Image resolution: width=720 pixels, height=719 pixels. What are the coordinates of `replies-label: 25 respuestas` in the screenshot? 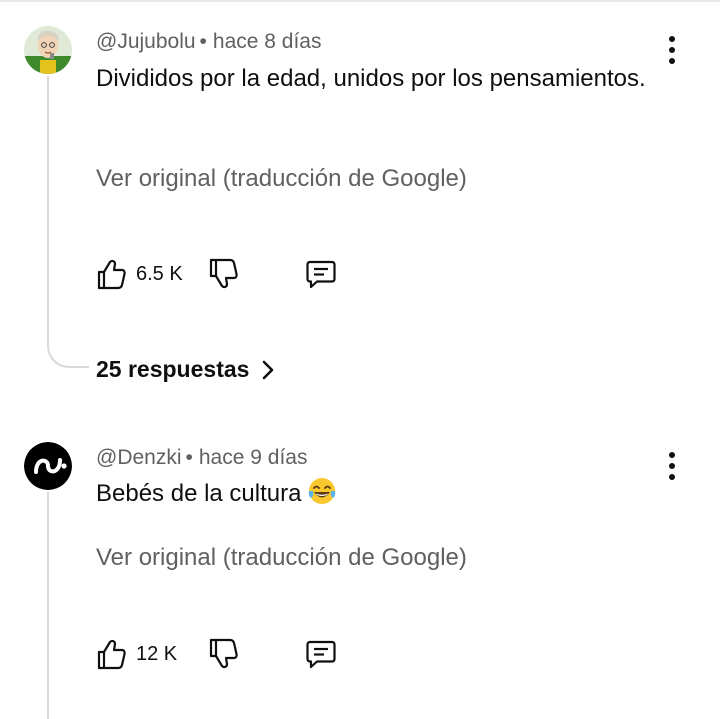 It's located at (173, 369).